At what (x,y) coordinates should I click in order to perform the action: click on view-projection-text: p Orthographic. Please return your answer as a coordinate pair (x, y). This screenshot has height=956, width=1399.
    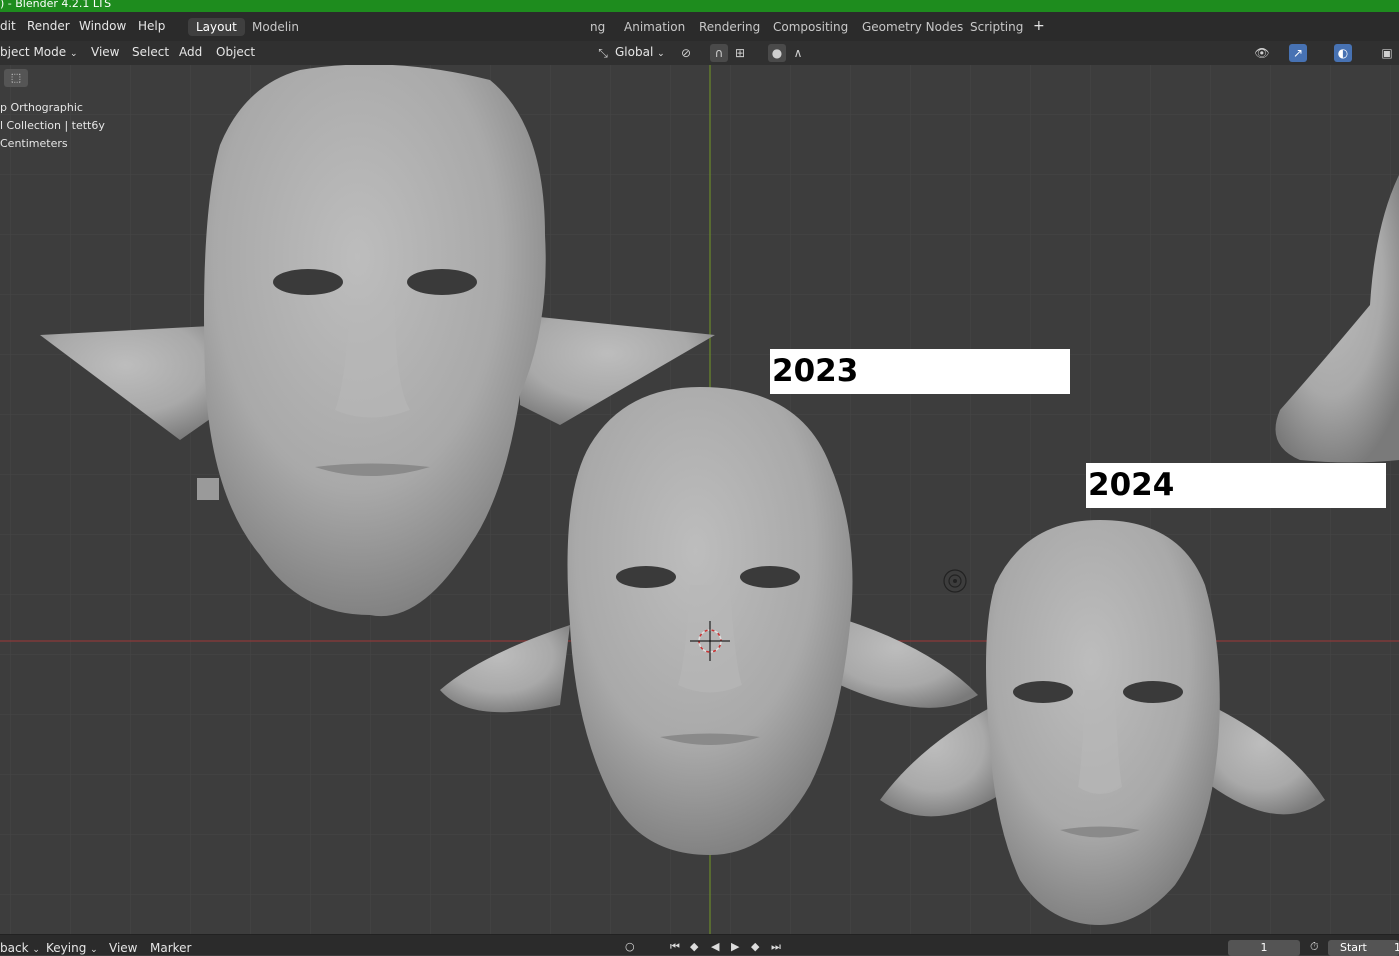
    Looking at the image, I should click on (52, 108).